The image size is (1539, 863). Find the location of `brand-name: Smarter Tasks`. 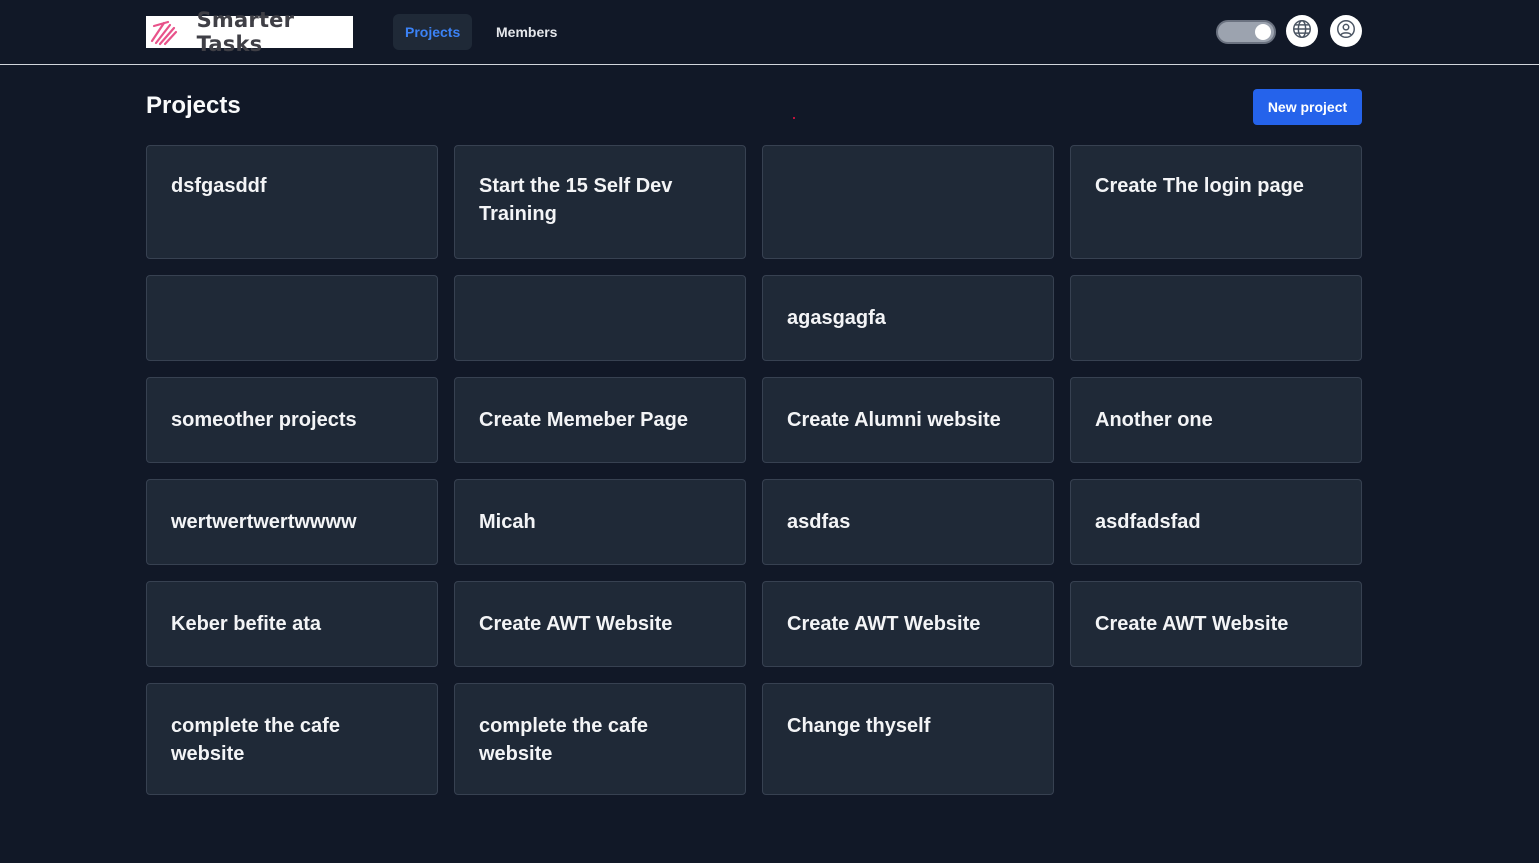

brand-name: Smarter Tasks is located at coordinates (245, 32).